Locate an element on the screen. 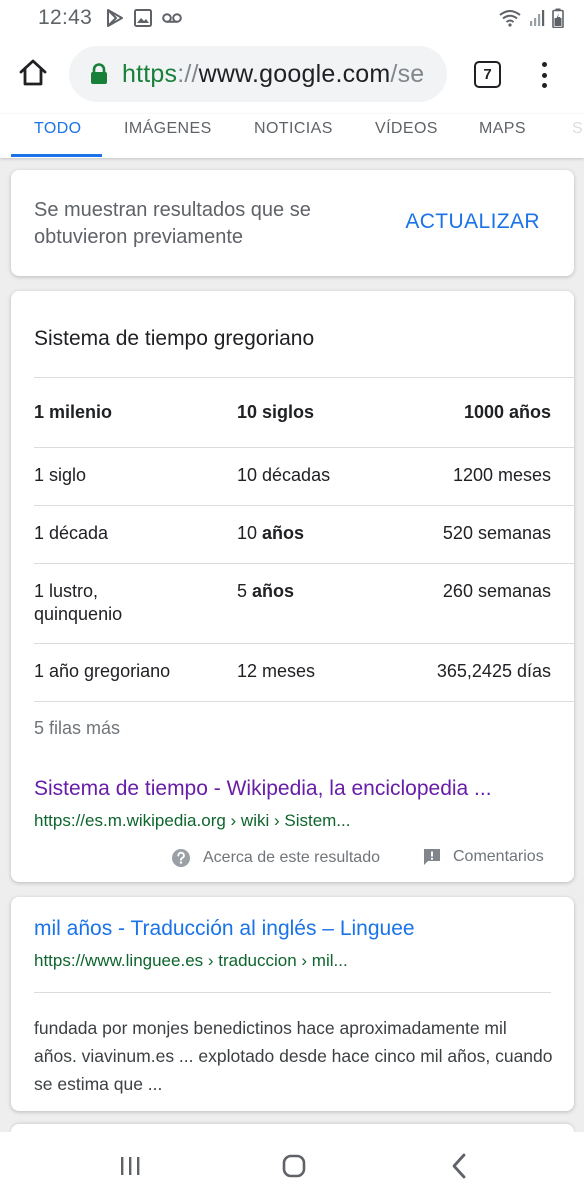 Image resolution: width=584 pixels, height=1200 pixels. table-title: Sistema de tiempo gregoriano is located at coordinates (174, 338).